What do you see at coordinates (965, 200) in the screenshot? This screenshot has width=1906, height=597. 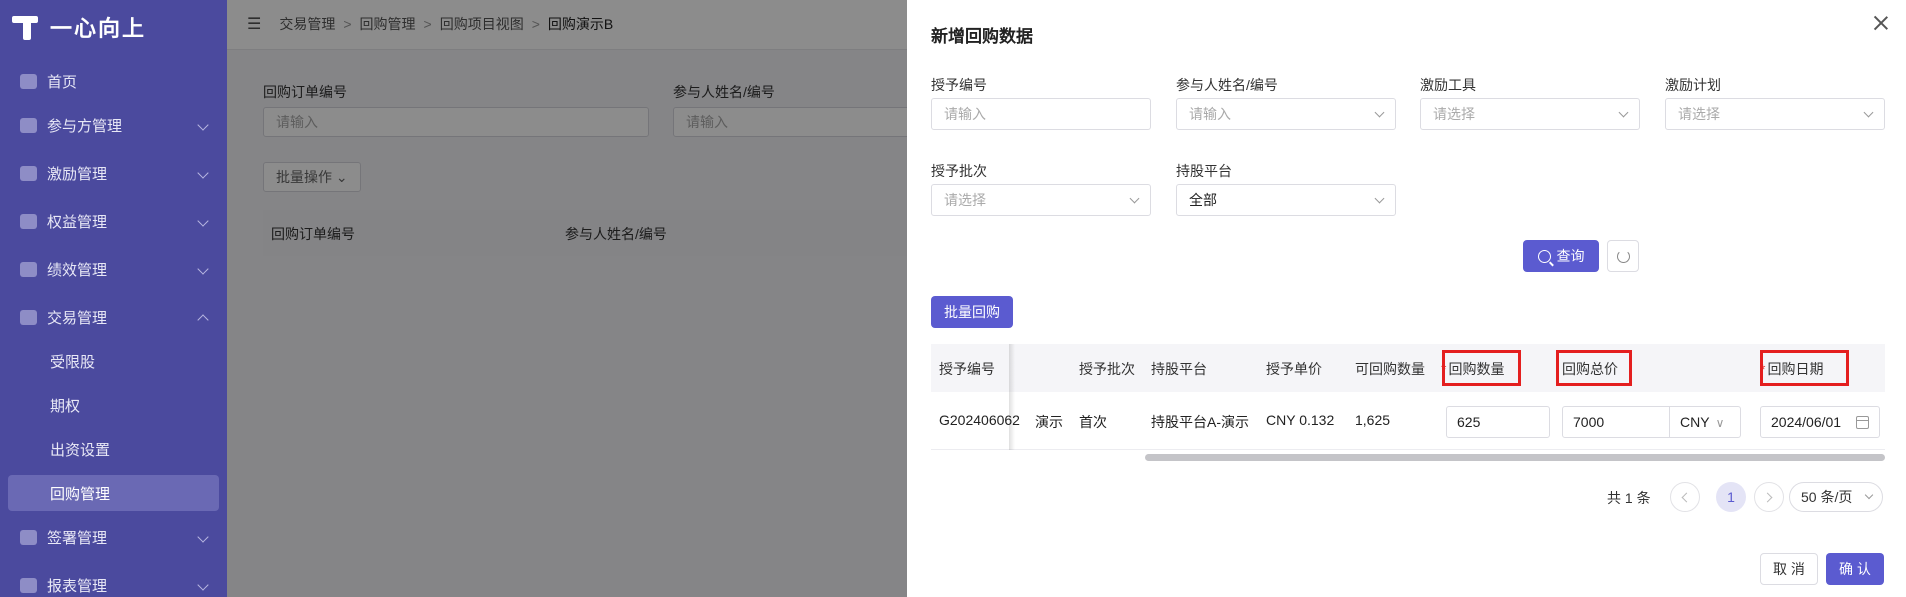 I see `batch-placeholder: 请选择` at bounding box center [965, 200].